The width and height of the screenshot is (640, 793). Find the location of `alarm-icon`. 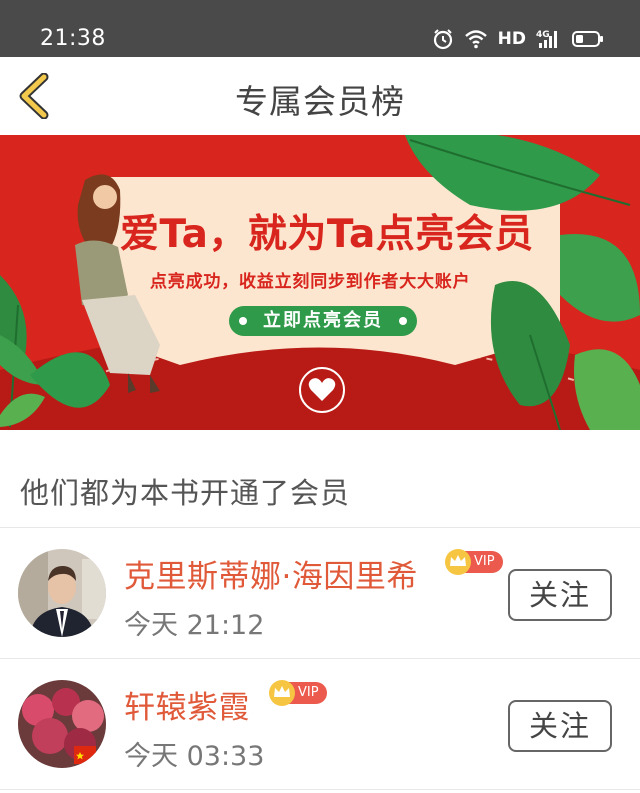

alarm-icon is located at coordinates (442, 39).